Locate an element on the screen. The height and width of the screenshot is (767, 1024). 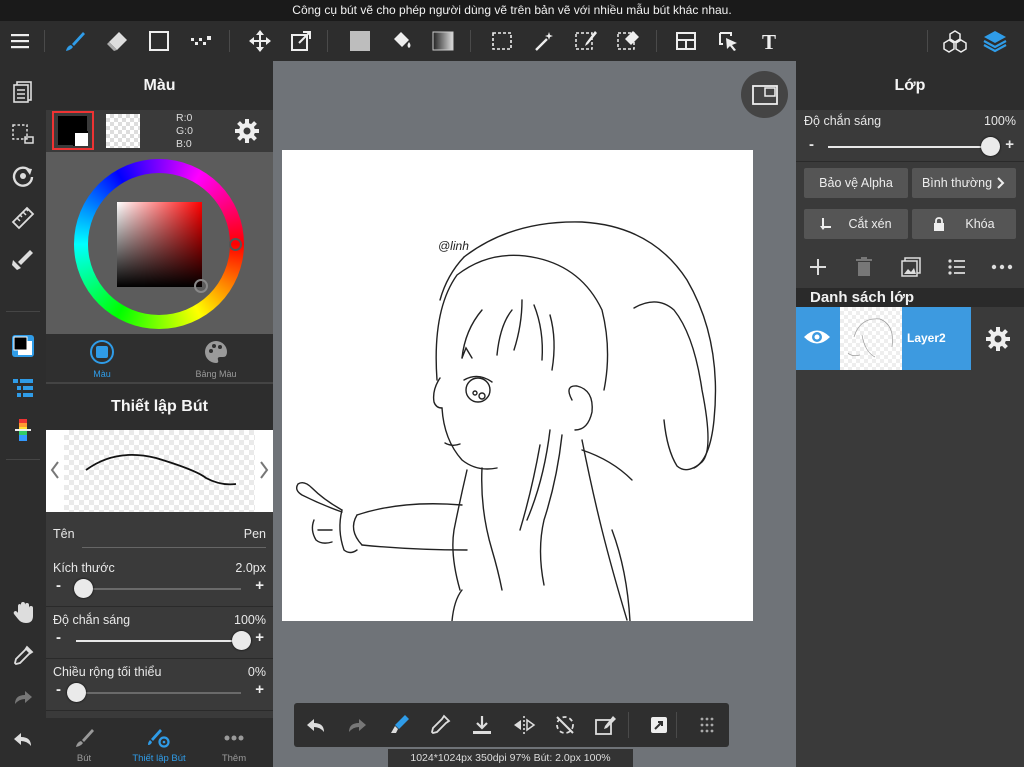
color-wheel-area is located at coordinates (159, 243).